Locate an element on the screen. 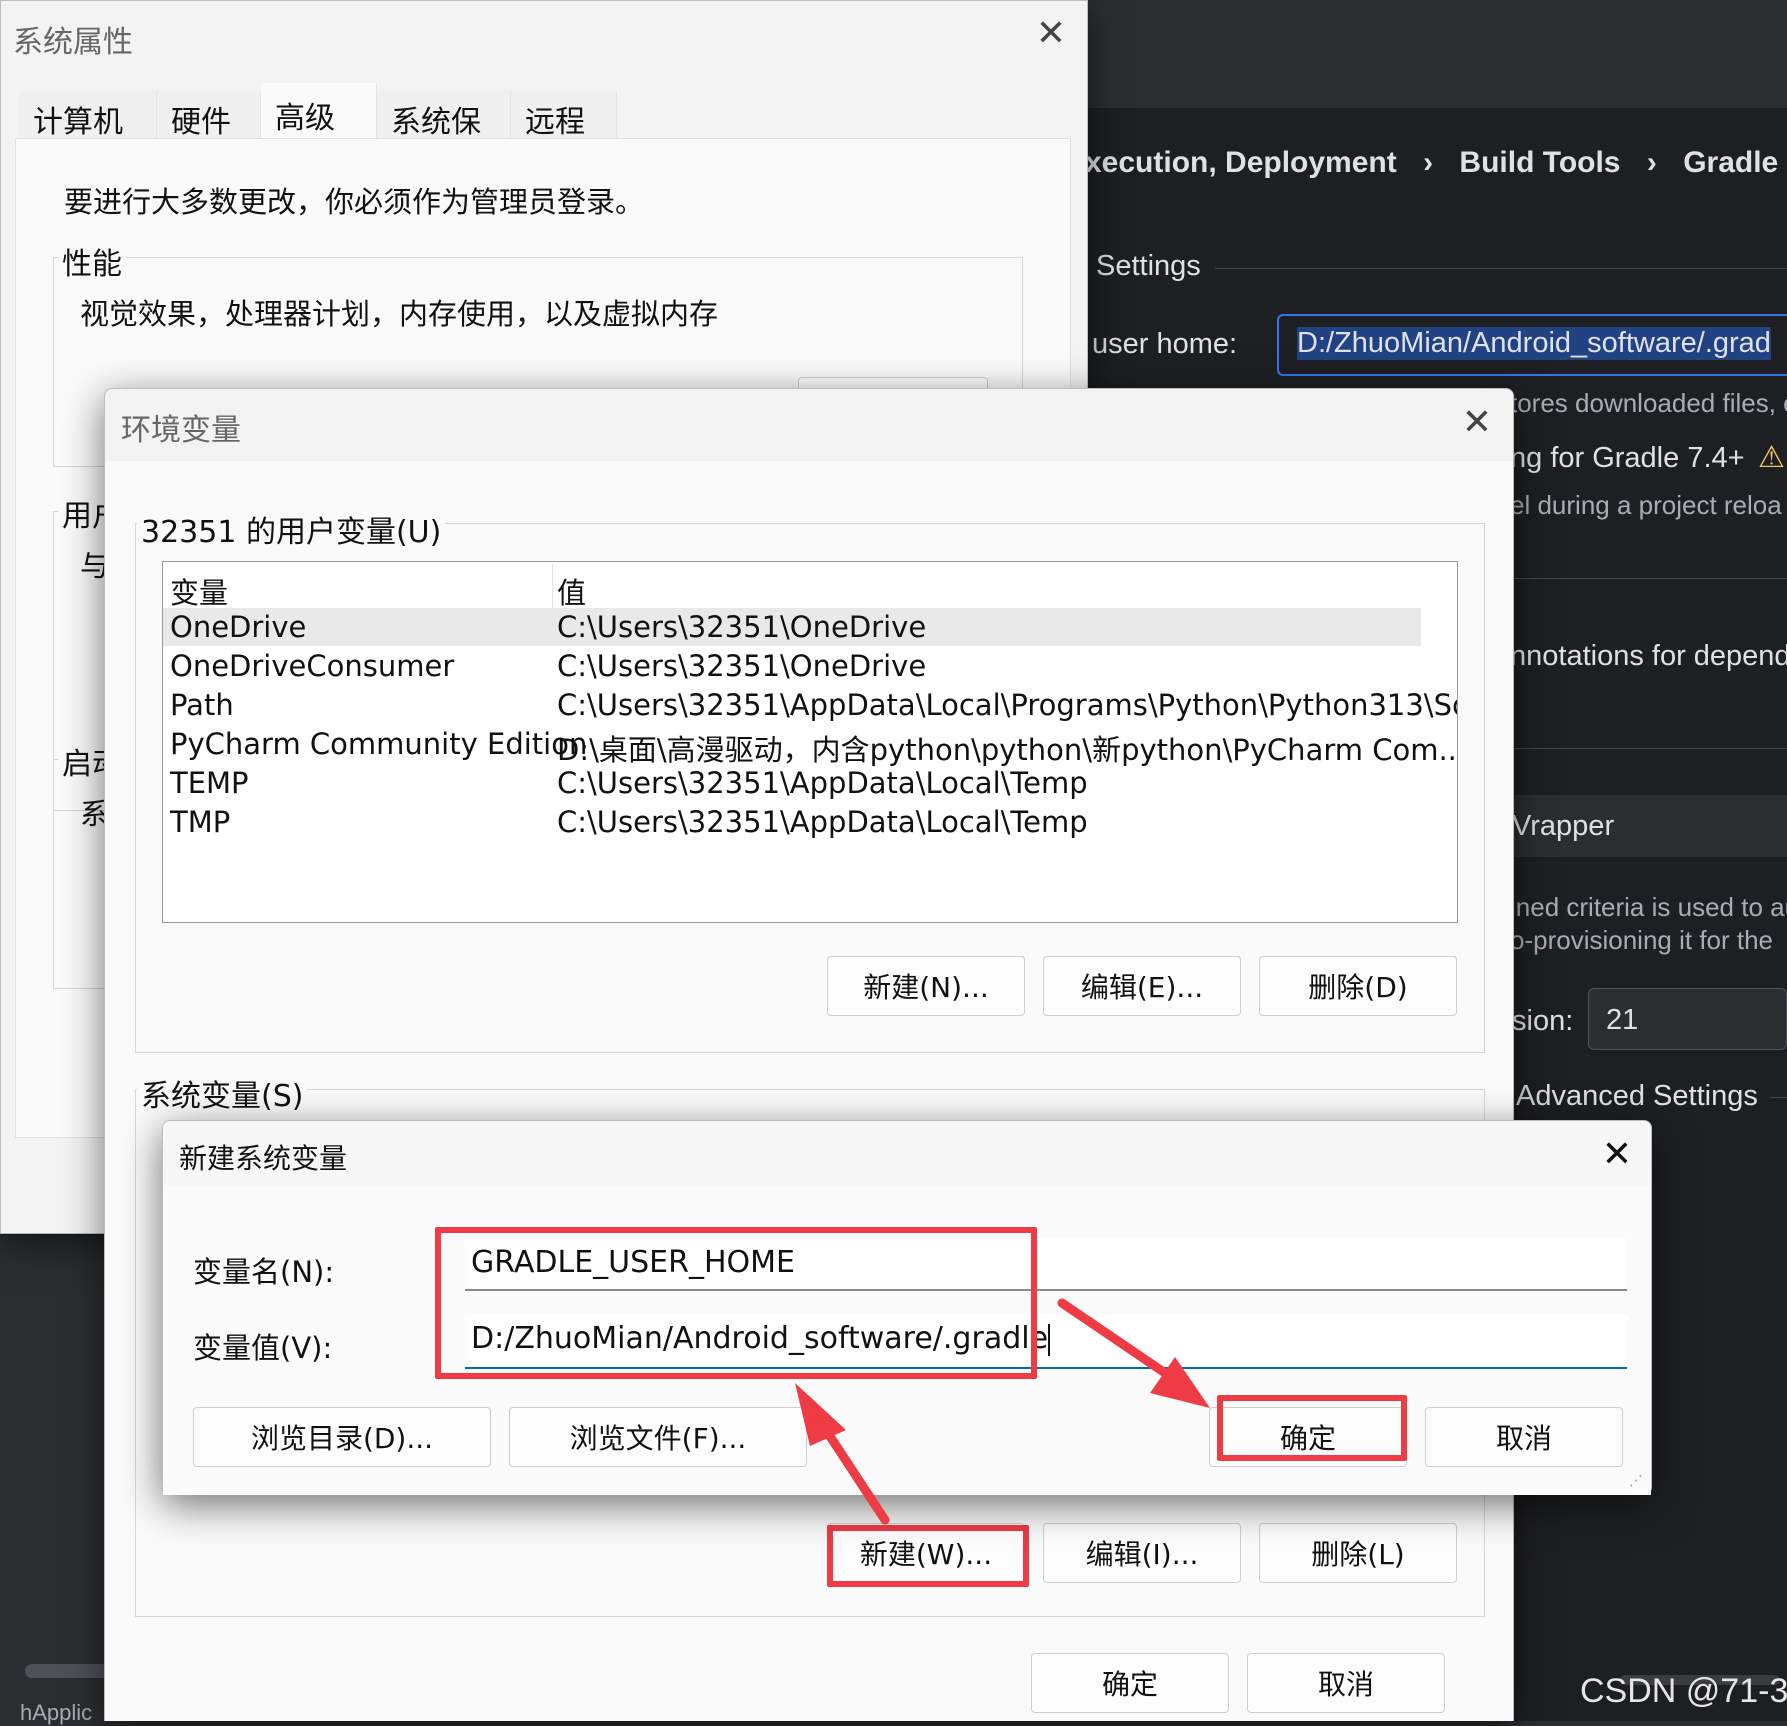 This screenshot has width=1787, height=1726. annotation-arrows is located at coordinates (1002, 1411).